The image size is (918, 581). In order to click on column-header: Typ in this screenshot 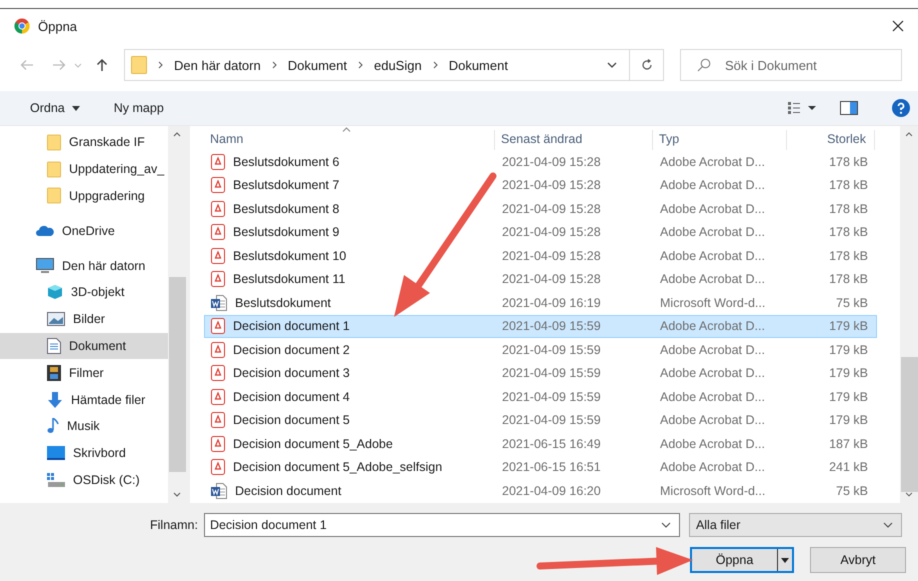, I will do `click(720, 140)`.